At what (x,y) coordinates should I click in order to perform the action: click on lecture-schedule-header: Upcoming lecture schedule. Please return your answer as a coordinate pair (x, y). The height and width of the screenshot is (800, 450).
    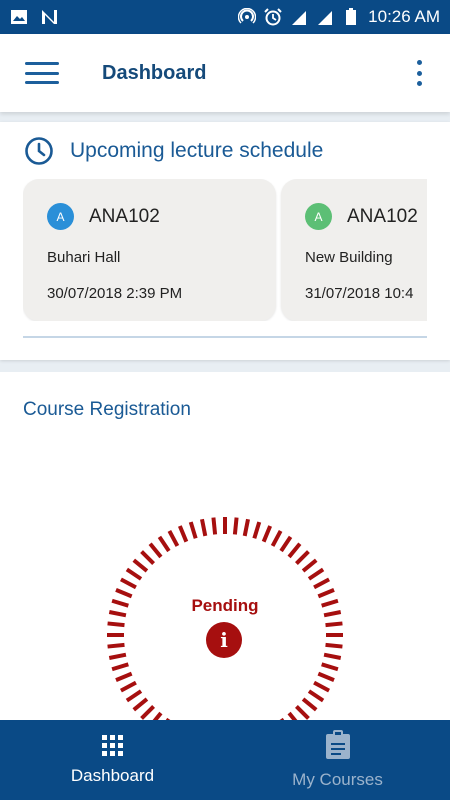
    Looking at the image, I should click on (237, 151).